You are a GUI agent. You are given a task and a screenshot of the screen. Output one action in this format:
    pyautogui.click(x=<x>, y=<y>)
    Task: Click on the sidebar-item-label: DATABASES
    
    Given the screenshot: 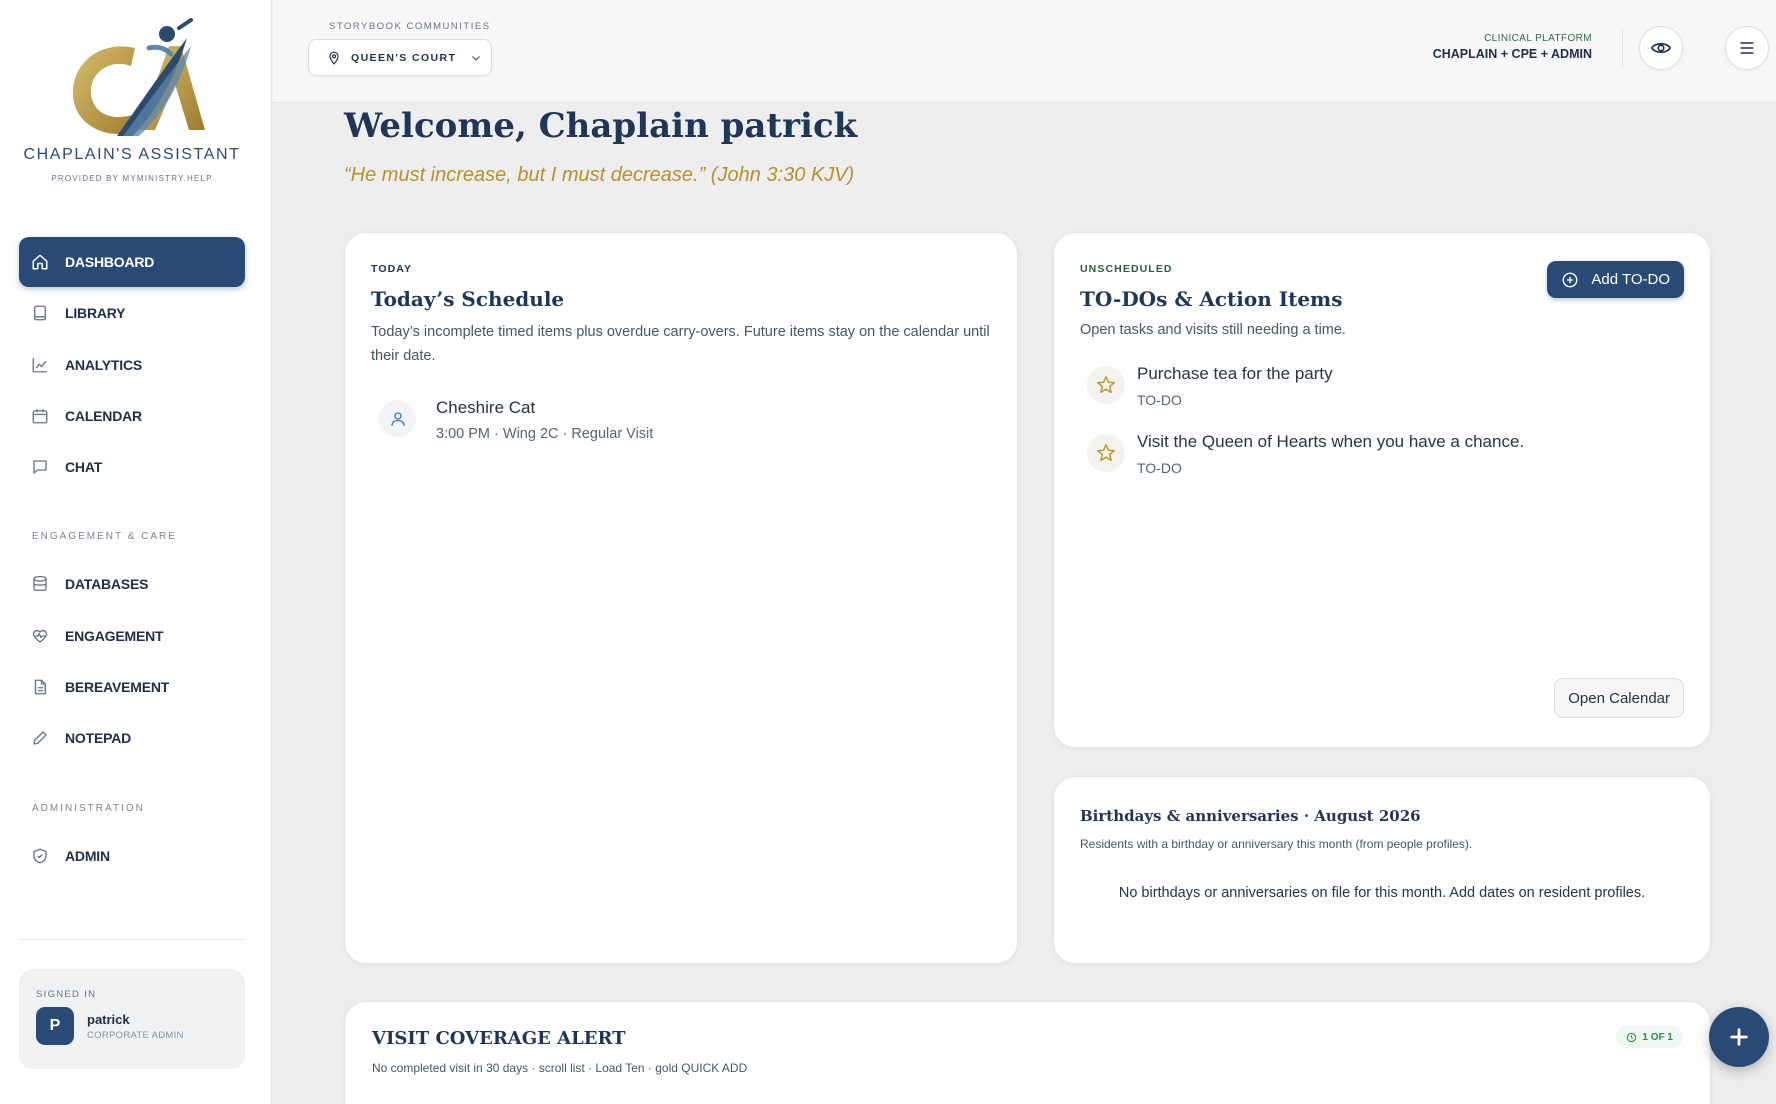 What is the action you would take?
    pyautogui.click(x=107, y=584)
    